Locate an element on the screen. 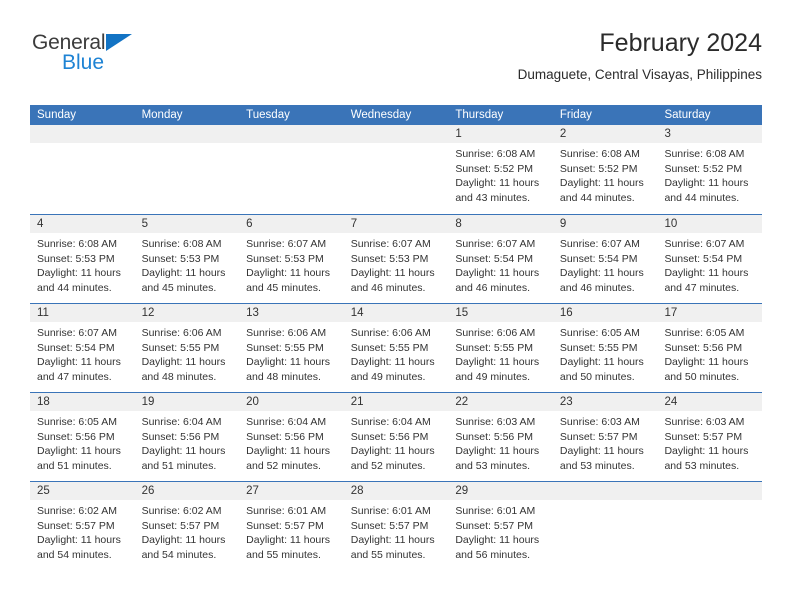  day-number: 5 is located at coordinates (187, 224).